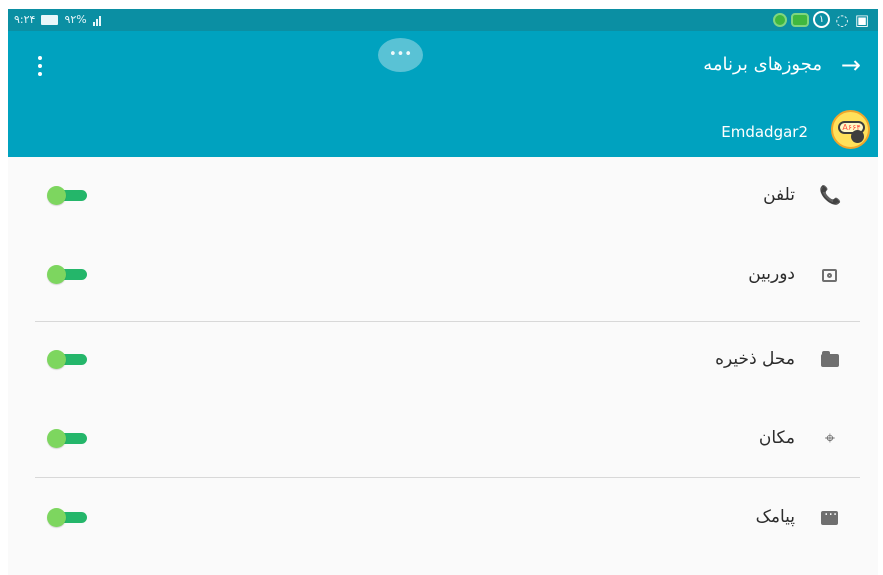 The width and height of the screenshot is (883, 575). What do you see at coordinates (771, 274) in the screenshot?
I see `camera-permission-label: دوربین` at bounding box center [771, 274].